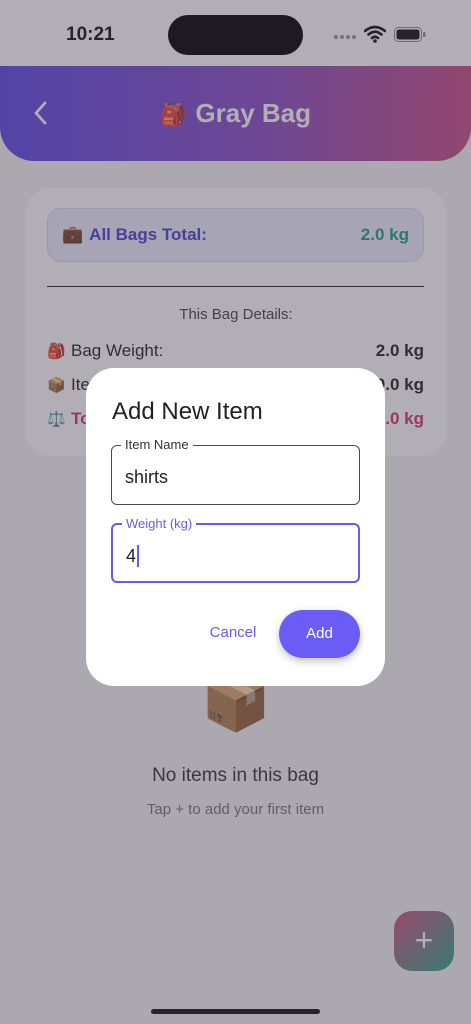 Image resolution: width=471 pixels, height=1024 pixels. What do you see at coordinates (235, 471) in the screenshot?
I see `item-name-field: Item Name shirts` at bounding box center [235, 471].